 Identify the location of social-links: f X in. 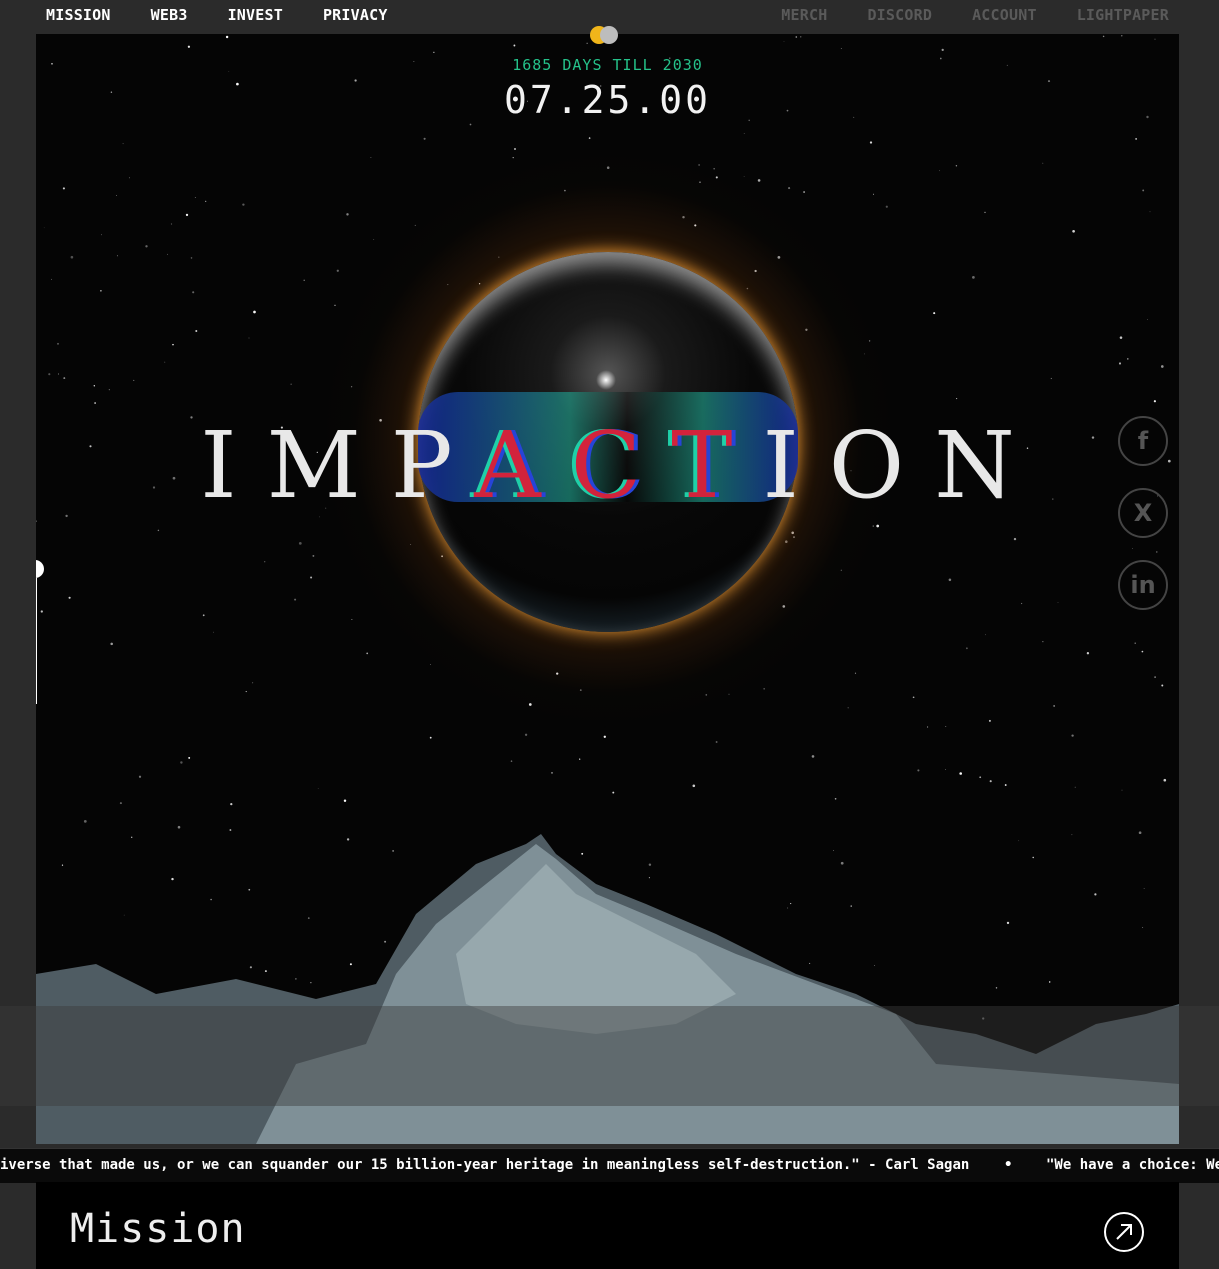
(1143, 524).